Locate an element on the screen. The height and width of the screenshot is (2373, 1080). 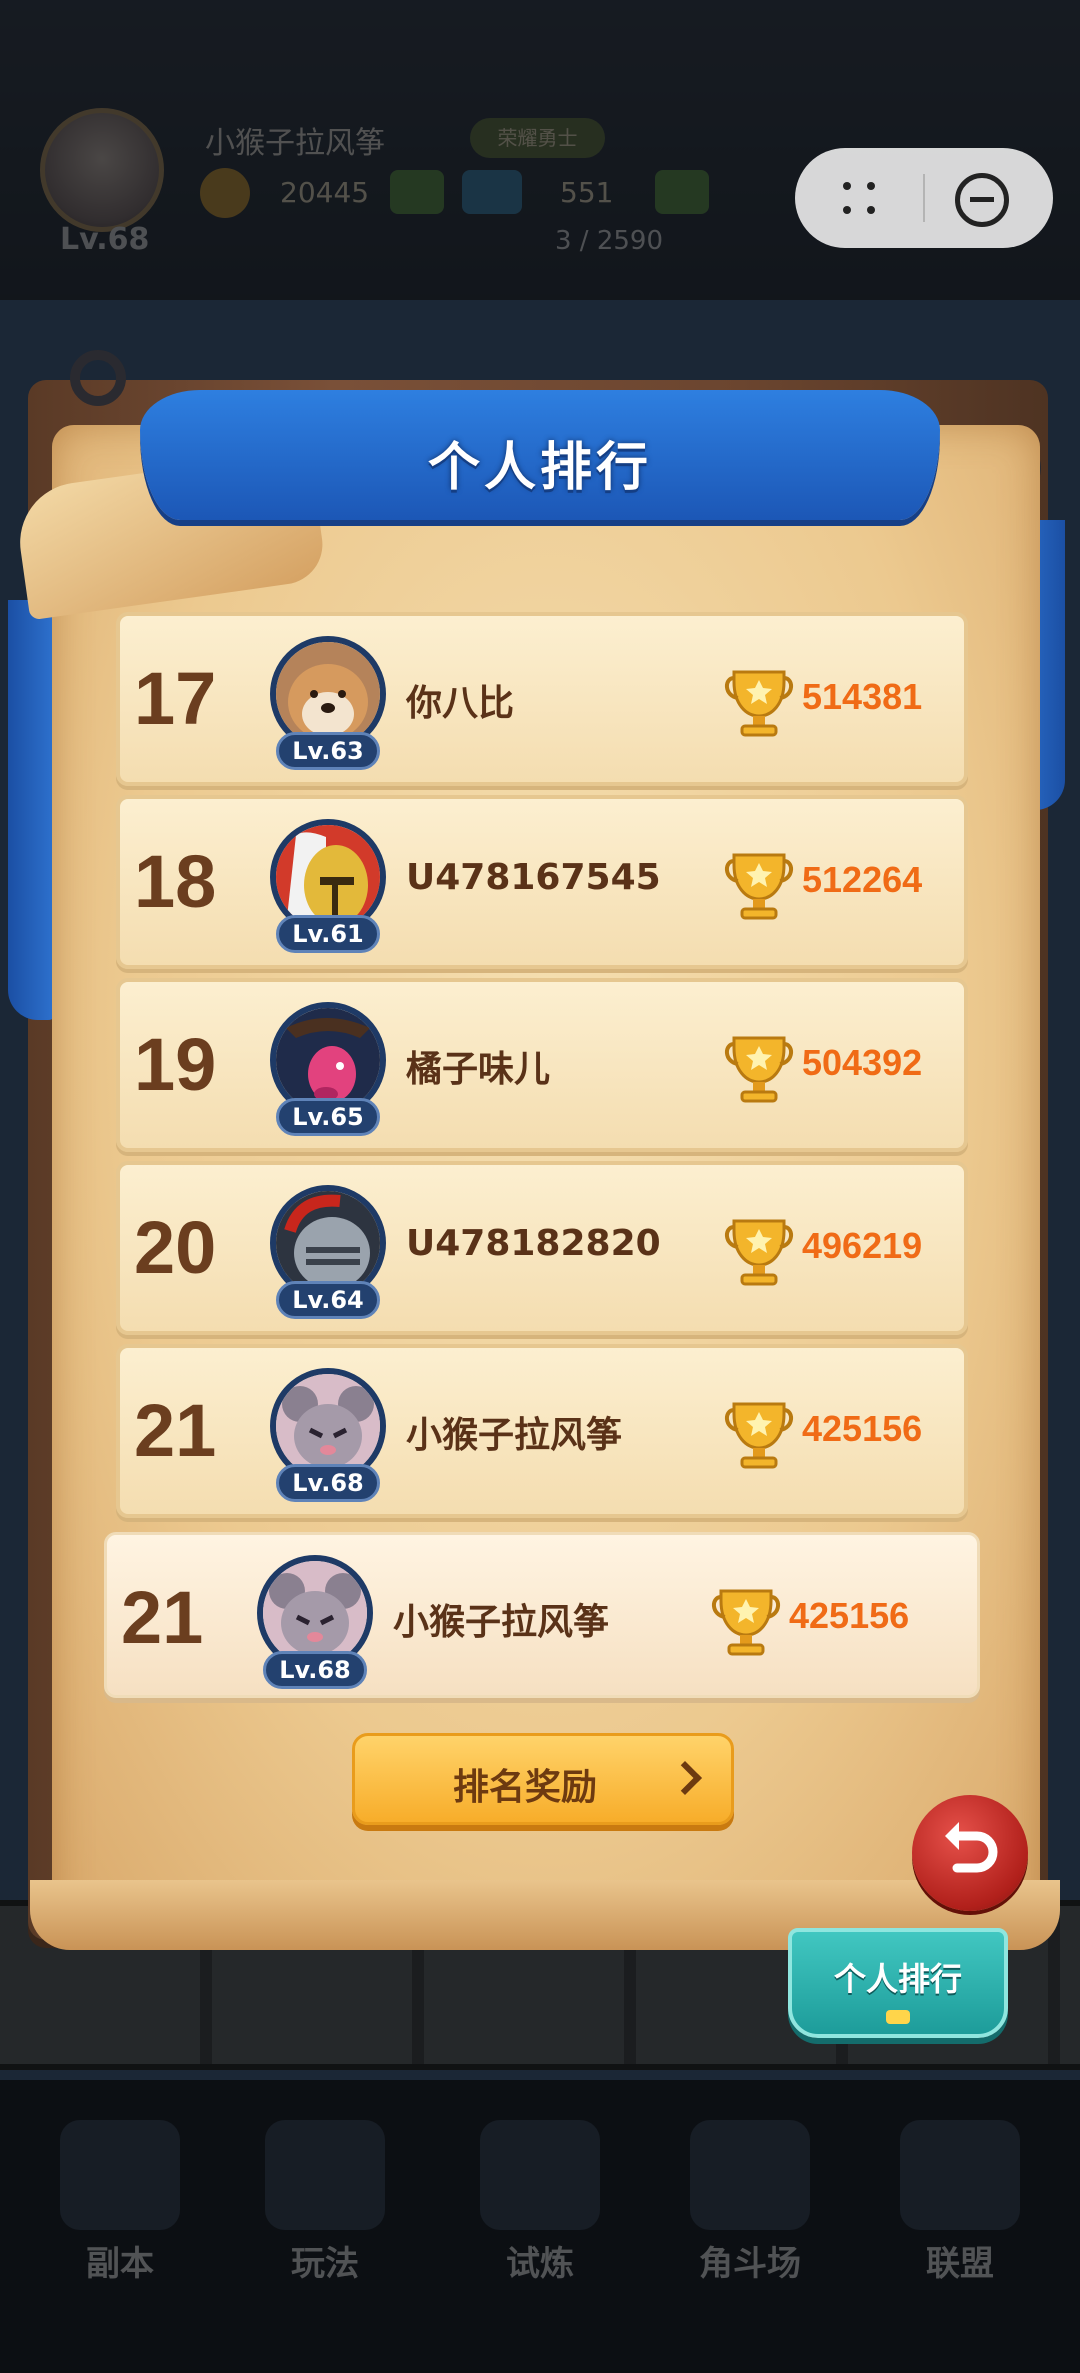
player-level-badge: Lv.64 is located at coordinates (328, 1300).